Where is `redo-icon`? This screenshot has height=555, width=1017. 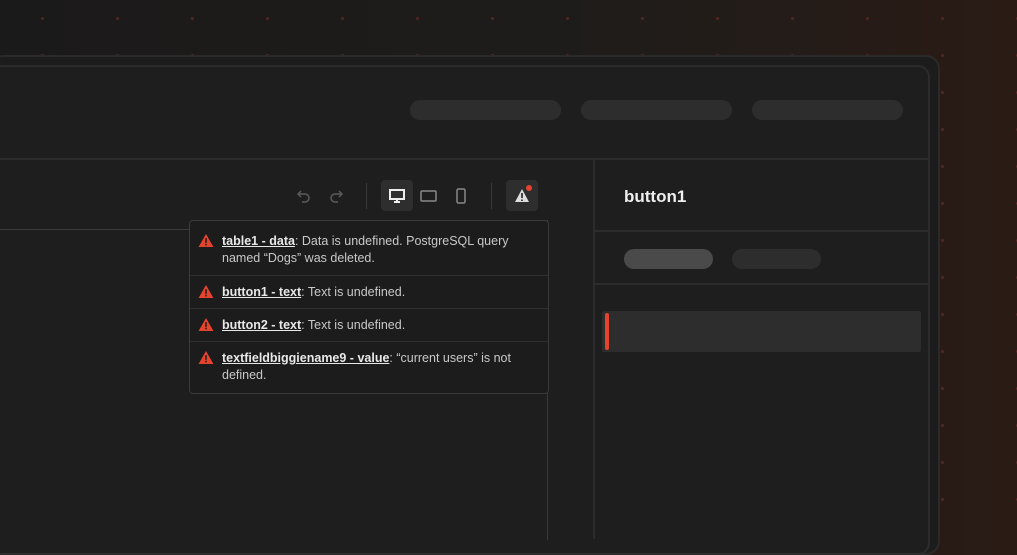 redo-icon is located at coordinates (337, 196).